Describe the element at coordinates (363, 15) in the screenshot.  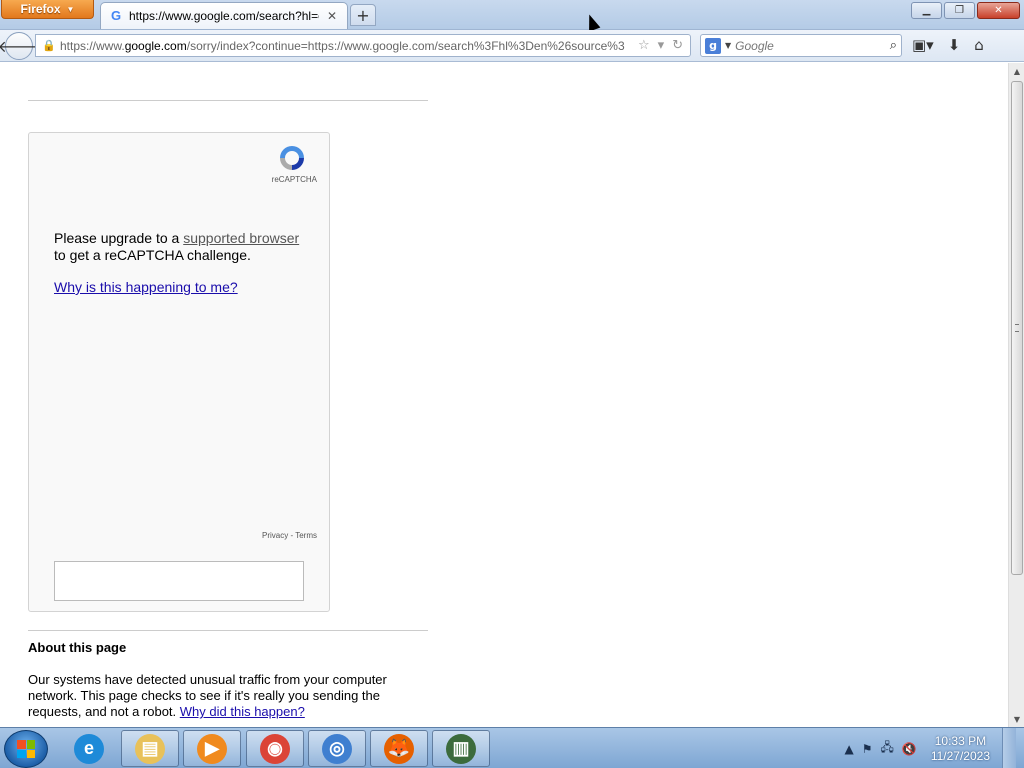
I see `new-tab-button: +` at that location.